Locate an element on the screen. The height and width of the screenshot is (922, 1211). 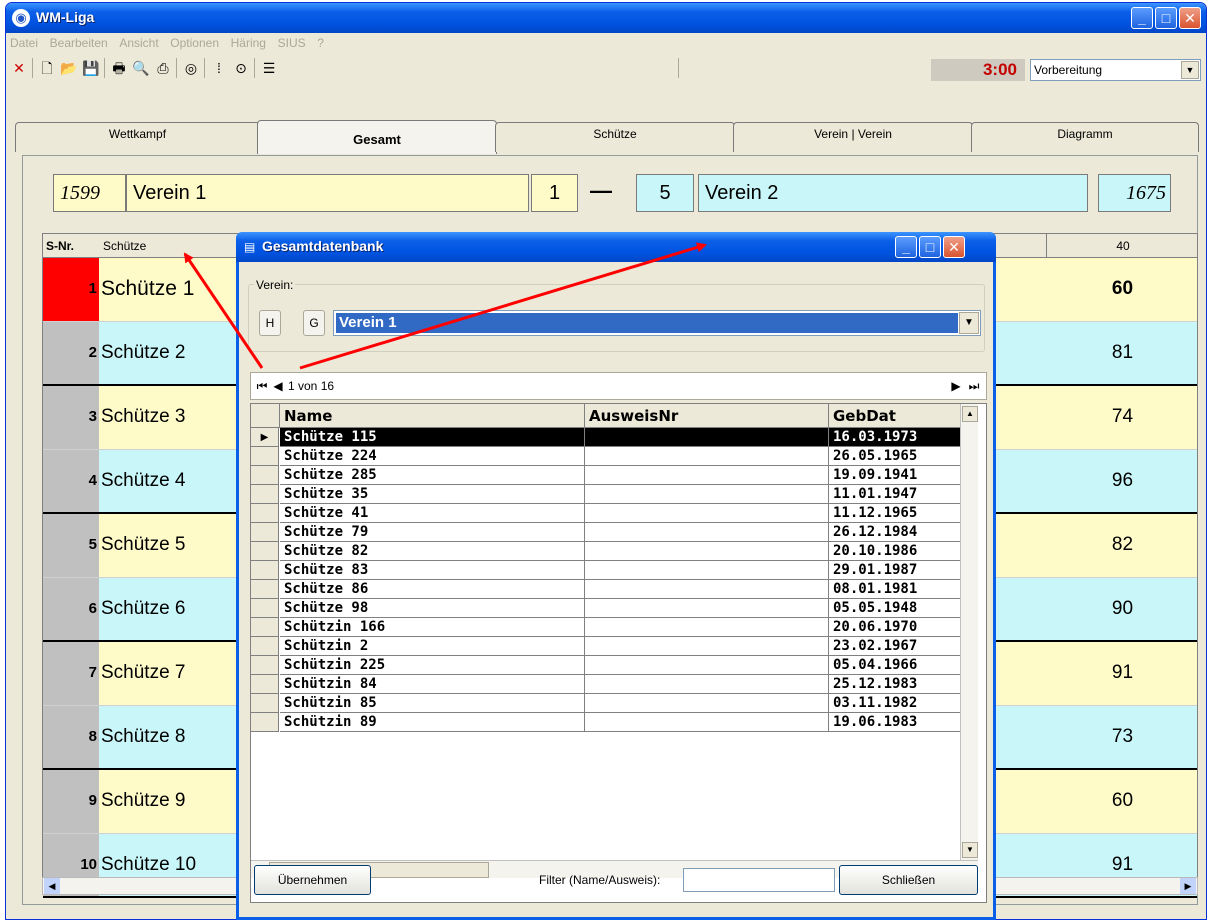
menu-help: ? is located at coordinates (320, 41).